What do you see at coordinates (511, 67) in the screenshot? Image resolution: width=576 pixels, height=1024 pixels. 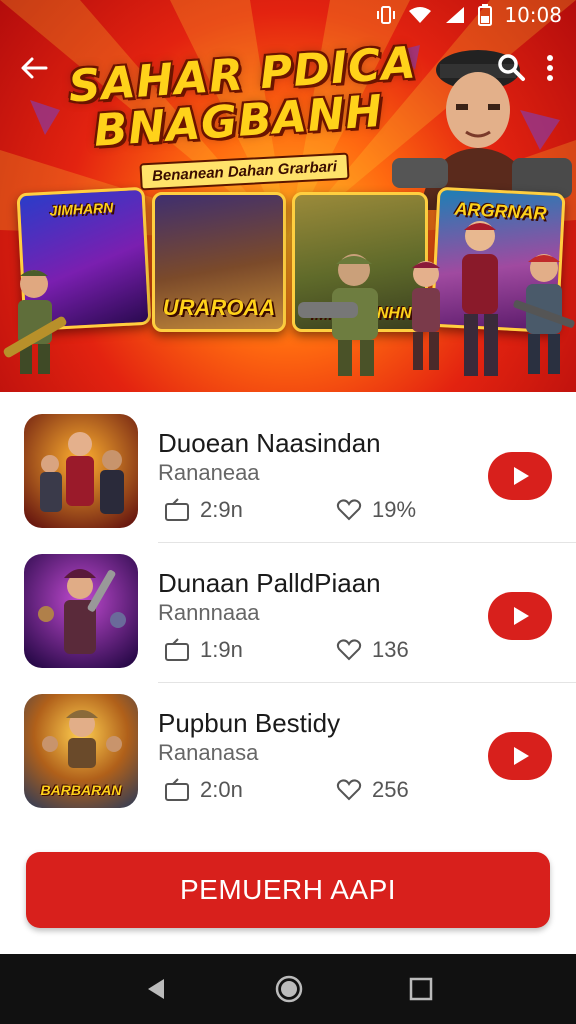 I see `search-icon` at bounding box center [511, 67].